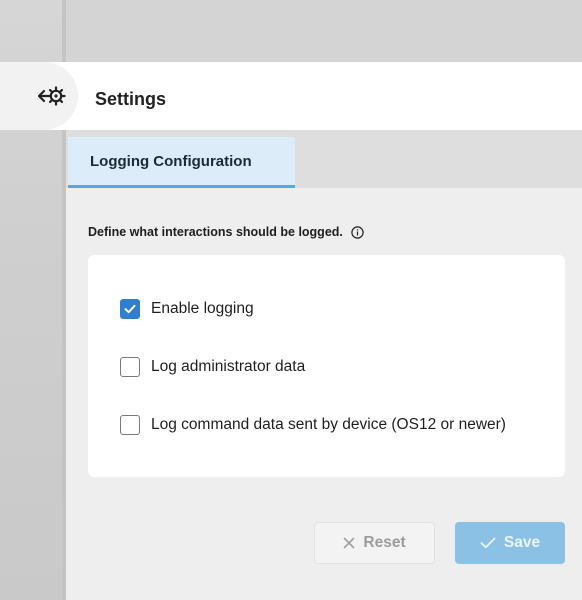 The height and width of the screenshot is (600, 582). Describe the element at coordinates (131, 99) in the screenshot. I see `page-title: Settings` at that location.